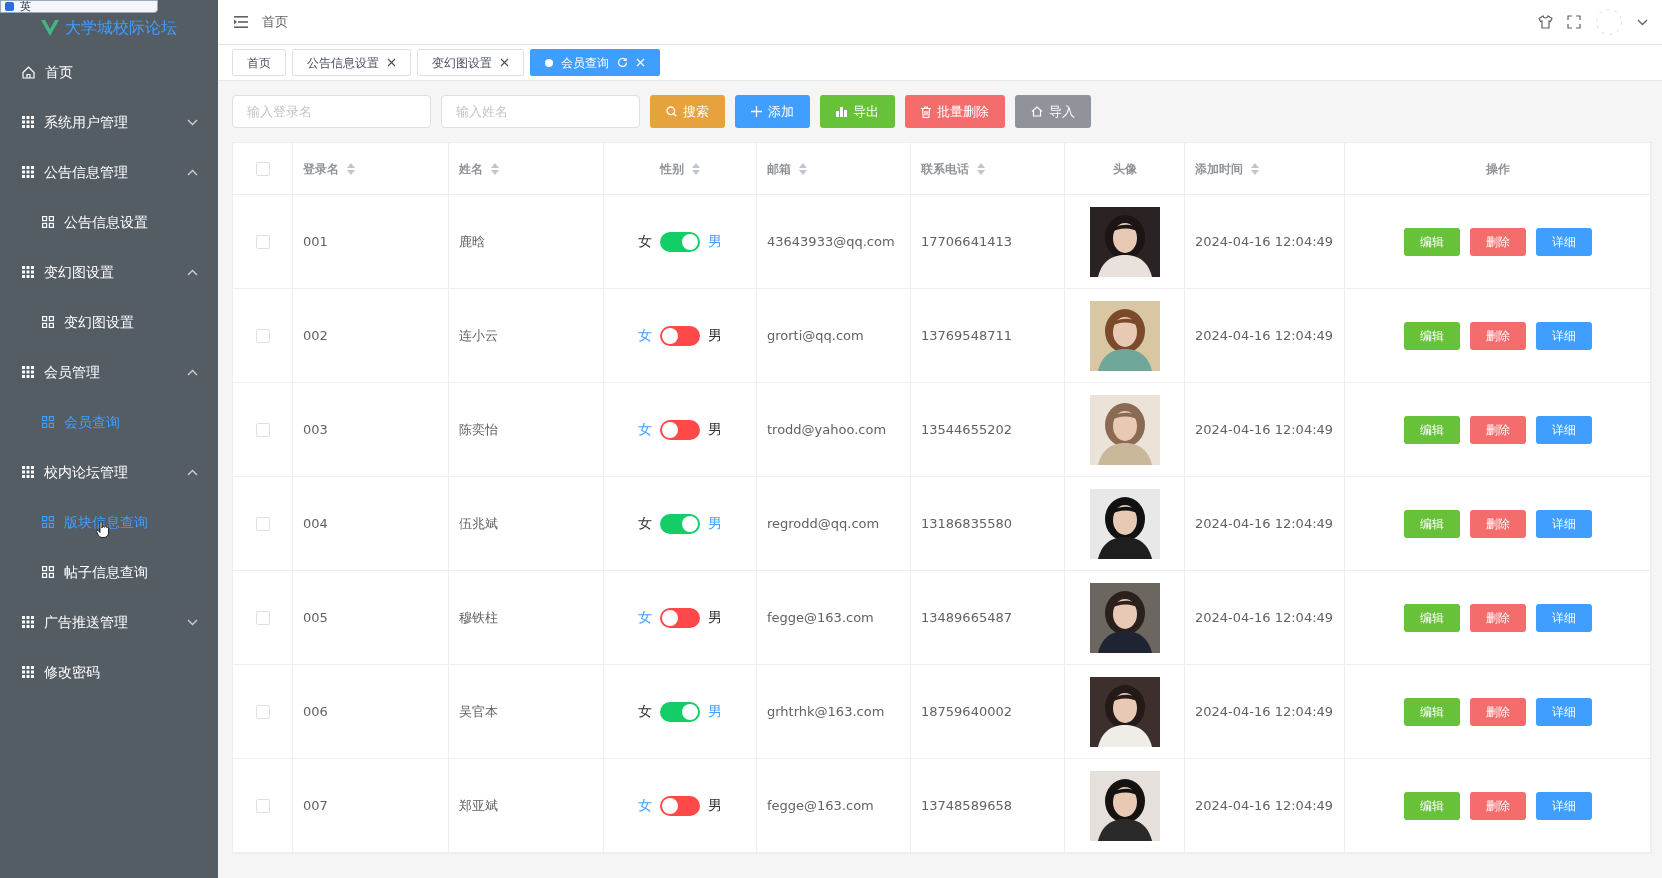  What do you see at coordinates (540, 111) in the screenshot?
I see `search-field: 输入姓名` at bounding box center [540, 111].